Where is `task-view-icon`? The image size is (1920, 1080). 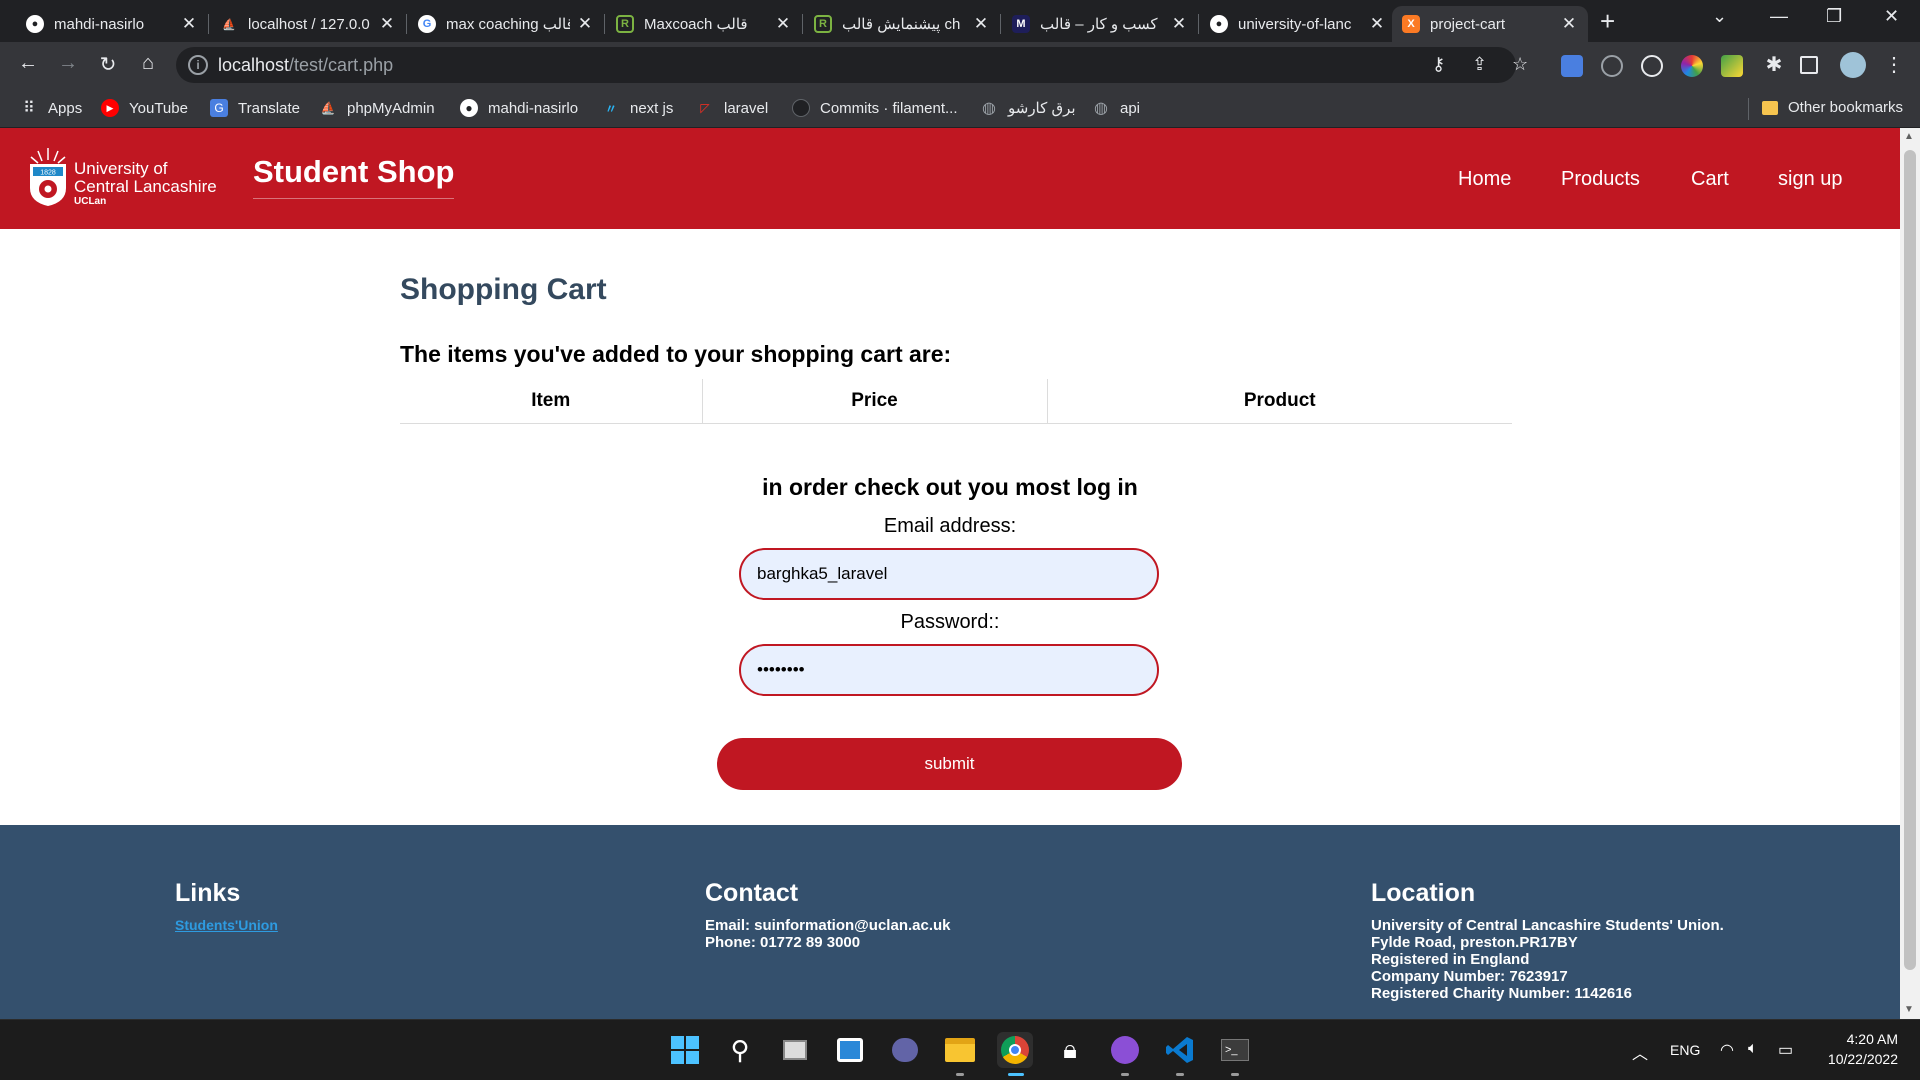 task-view-icon is located at coordinates (795, 1050).